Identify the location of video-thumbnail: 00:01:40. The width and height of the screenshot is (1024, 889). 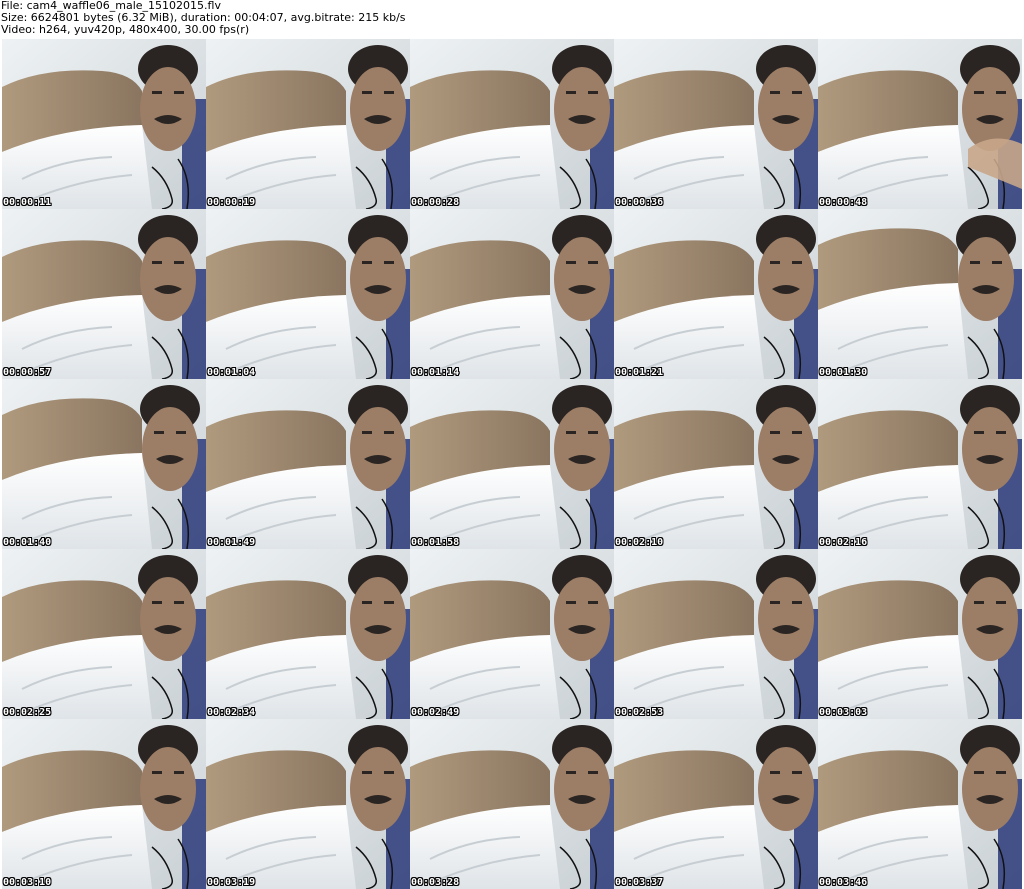
(104, 464).